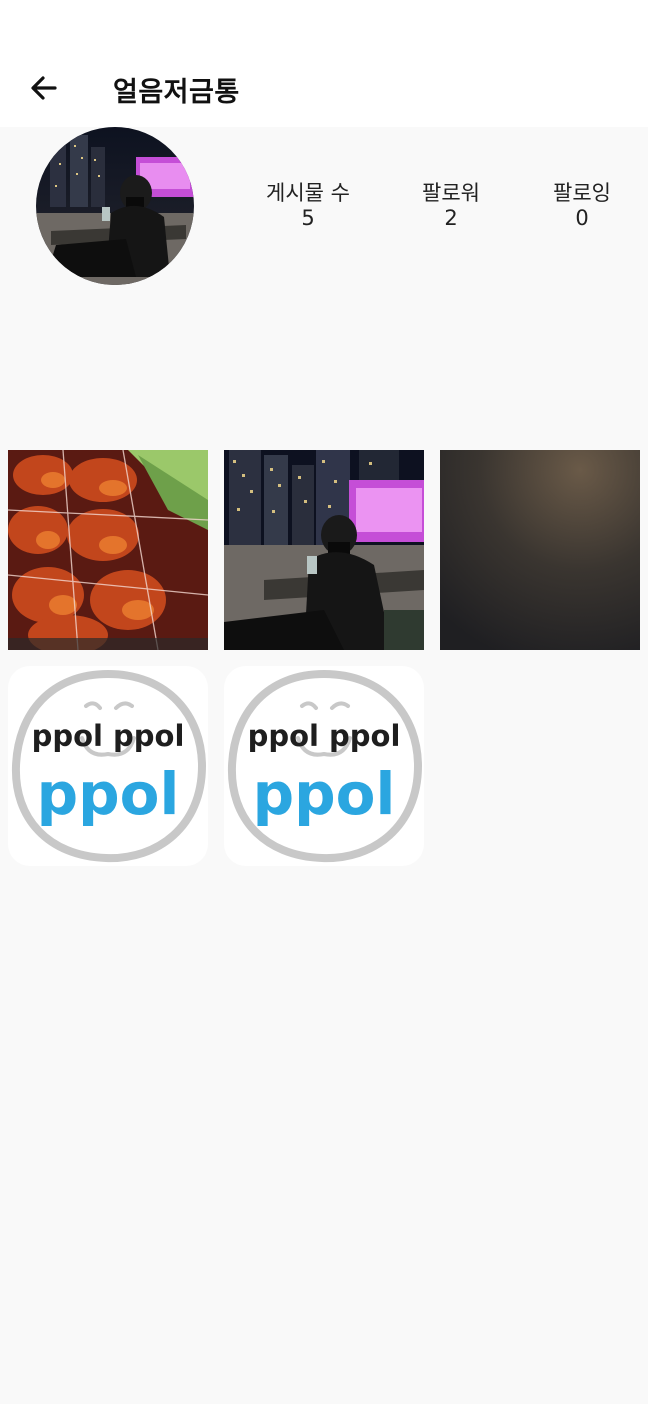 The height and width of the screenshot is (1404, 648). Describe the element at coordinates (451, 193) in the screenshot. I see `followers-label: 팔로워` at that location.